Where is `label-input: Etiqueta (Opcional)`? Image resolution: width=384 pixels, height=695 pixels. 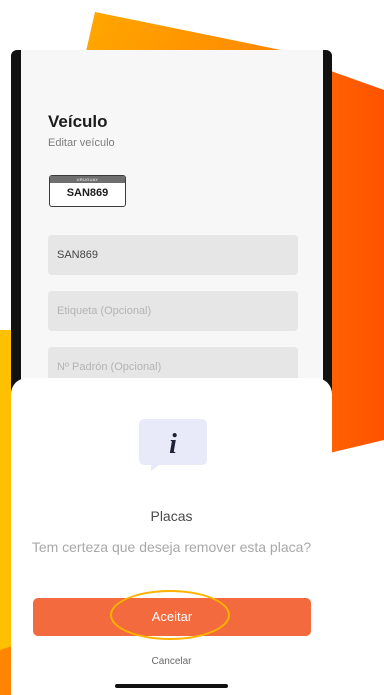 label-input: Etiqueta (Opcional) is located at coordinates (173, 311).